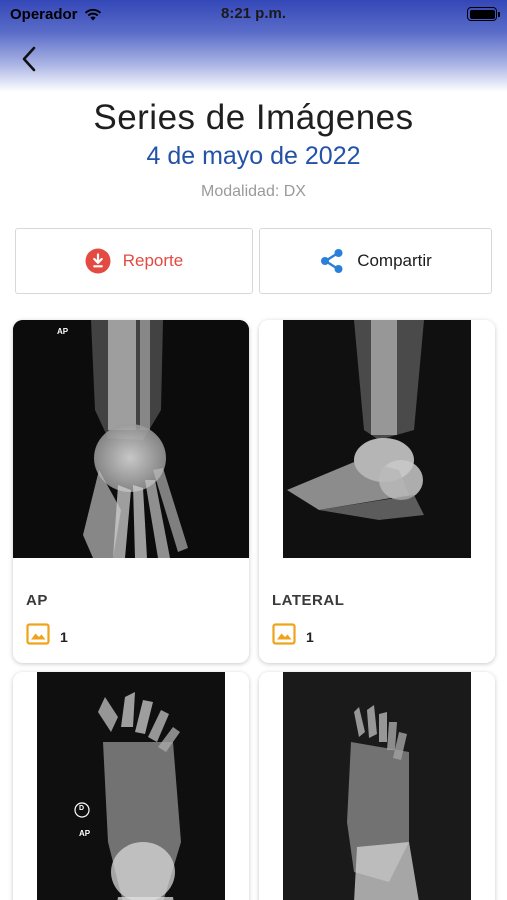 The width and height of the screenshot is (507, 900). I want to click on share-button: Compartir, so click(375, 261).